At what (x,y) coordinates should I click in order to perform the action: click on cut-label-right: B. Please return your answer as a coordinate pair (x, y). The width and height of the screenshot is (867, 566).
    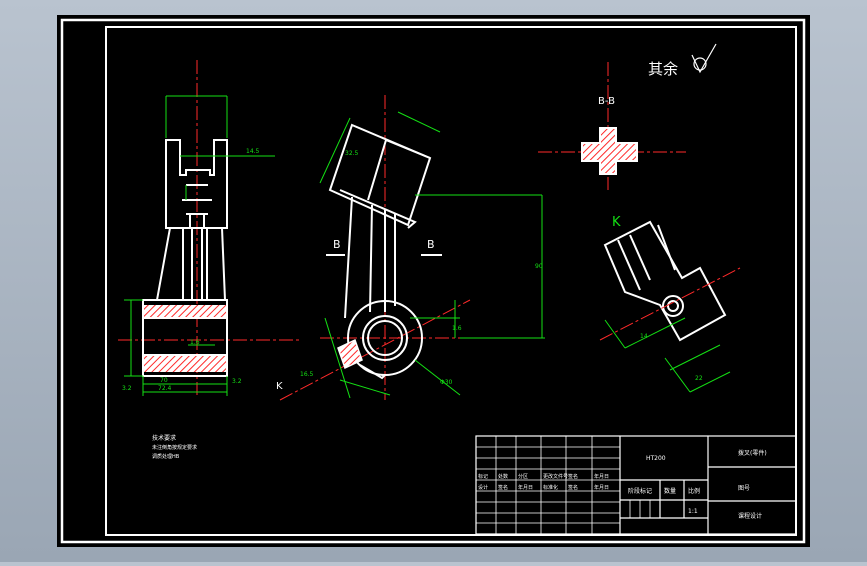
    Looking at the image, I should click on (431, 244).